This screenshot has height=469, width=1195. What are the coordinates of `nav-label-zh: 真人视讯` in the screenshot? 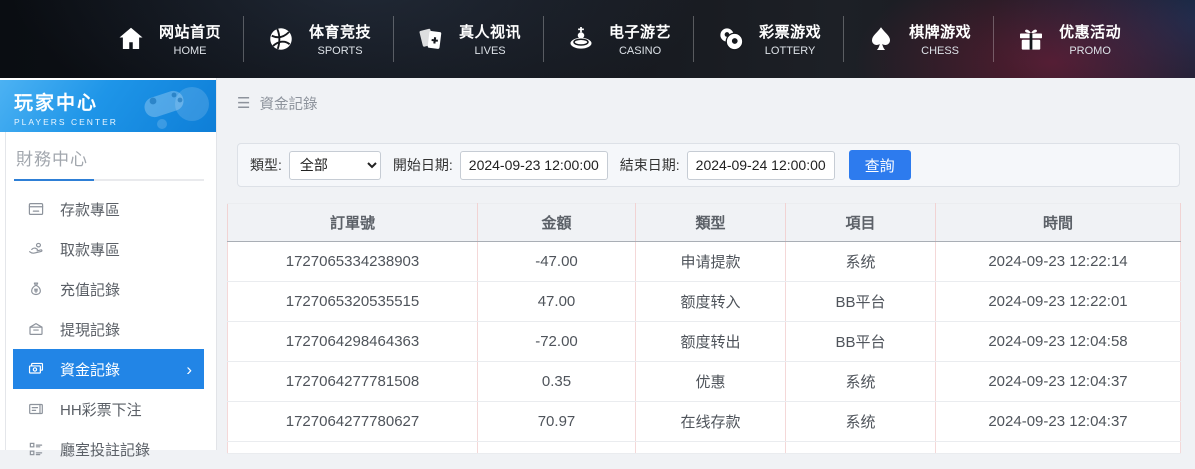 It's located at (490, 32).